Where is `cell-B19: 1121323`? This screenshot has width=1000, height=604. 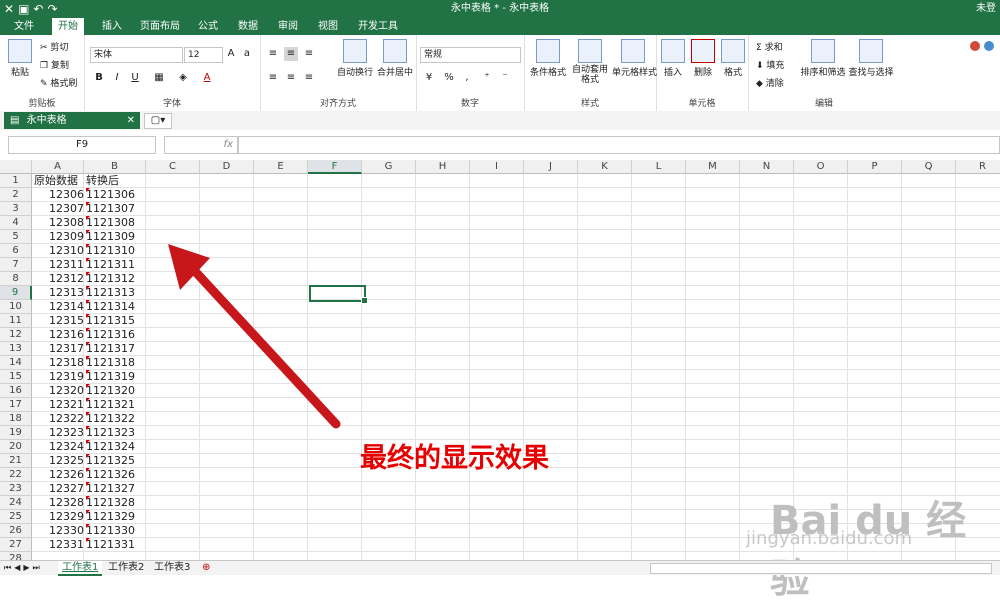
cell-B19: 1121323 is located at coordinates (117, 433).